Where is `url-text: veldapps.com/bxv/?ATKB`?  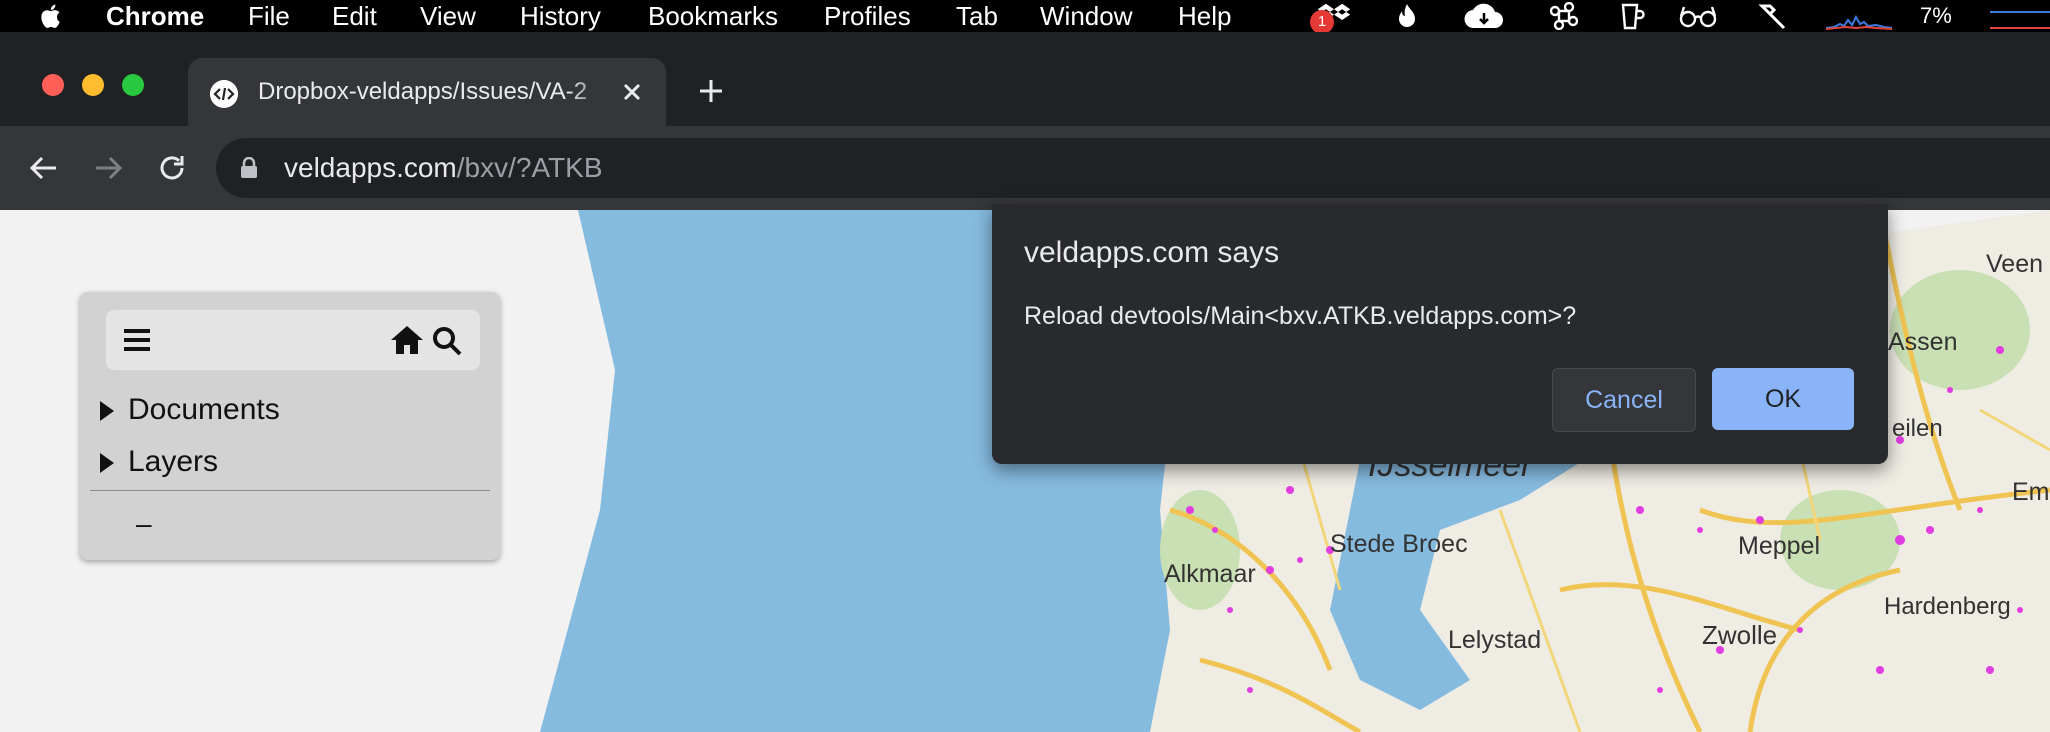 url-text: veldapps.com/bxv/?ATKB is located at coordinates (443, 168).